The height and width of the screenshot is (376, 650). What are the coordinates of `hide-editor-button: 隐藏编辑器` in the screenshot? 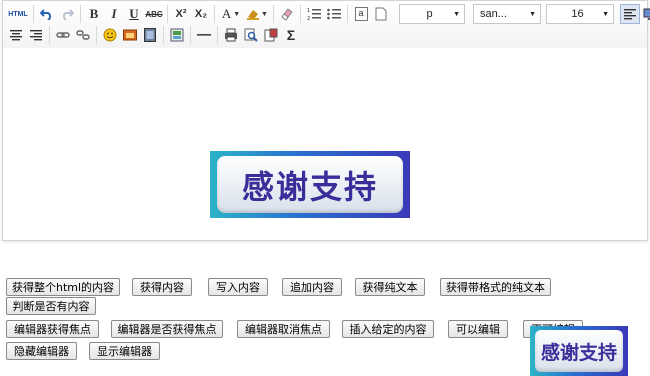 It's located at (41, 351).